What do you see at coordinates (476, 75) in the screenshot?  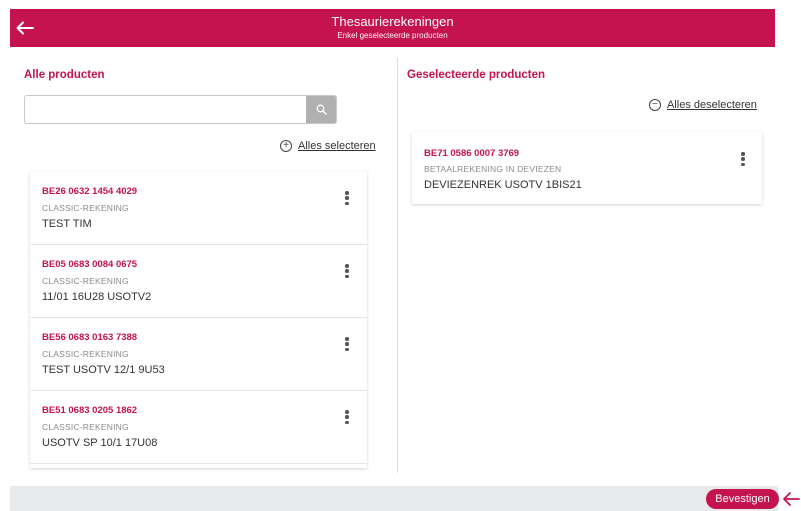 I see `selected-products-title: Geselecteerde producten` at bounding box center [476, 75].